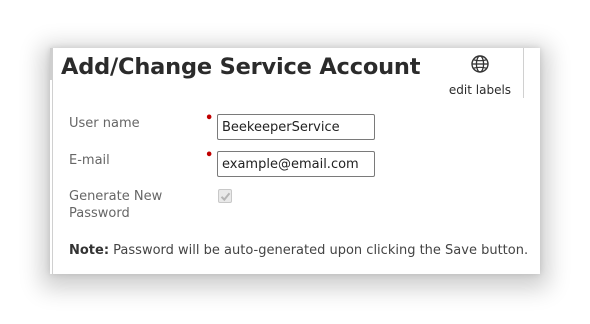 The height and width of the screenshot is (324, 590). I want to click on generate-password-checkbox, so click(225, 196).